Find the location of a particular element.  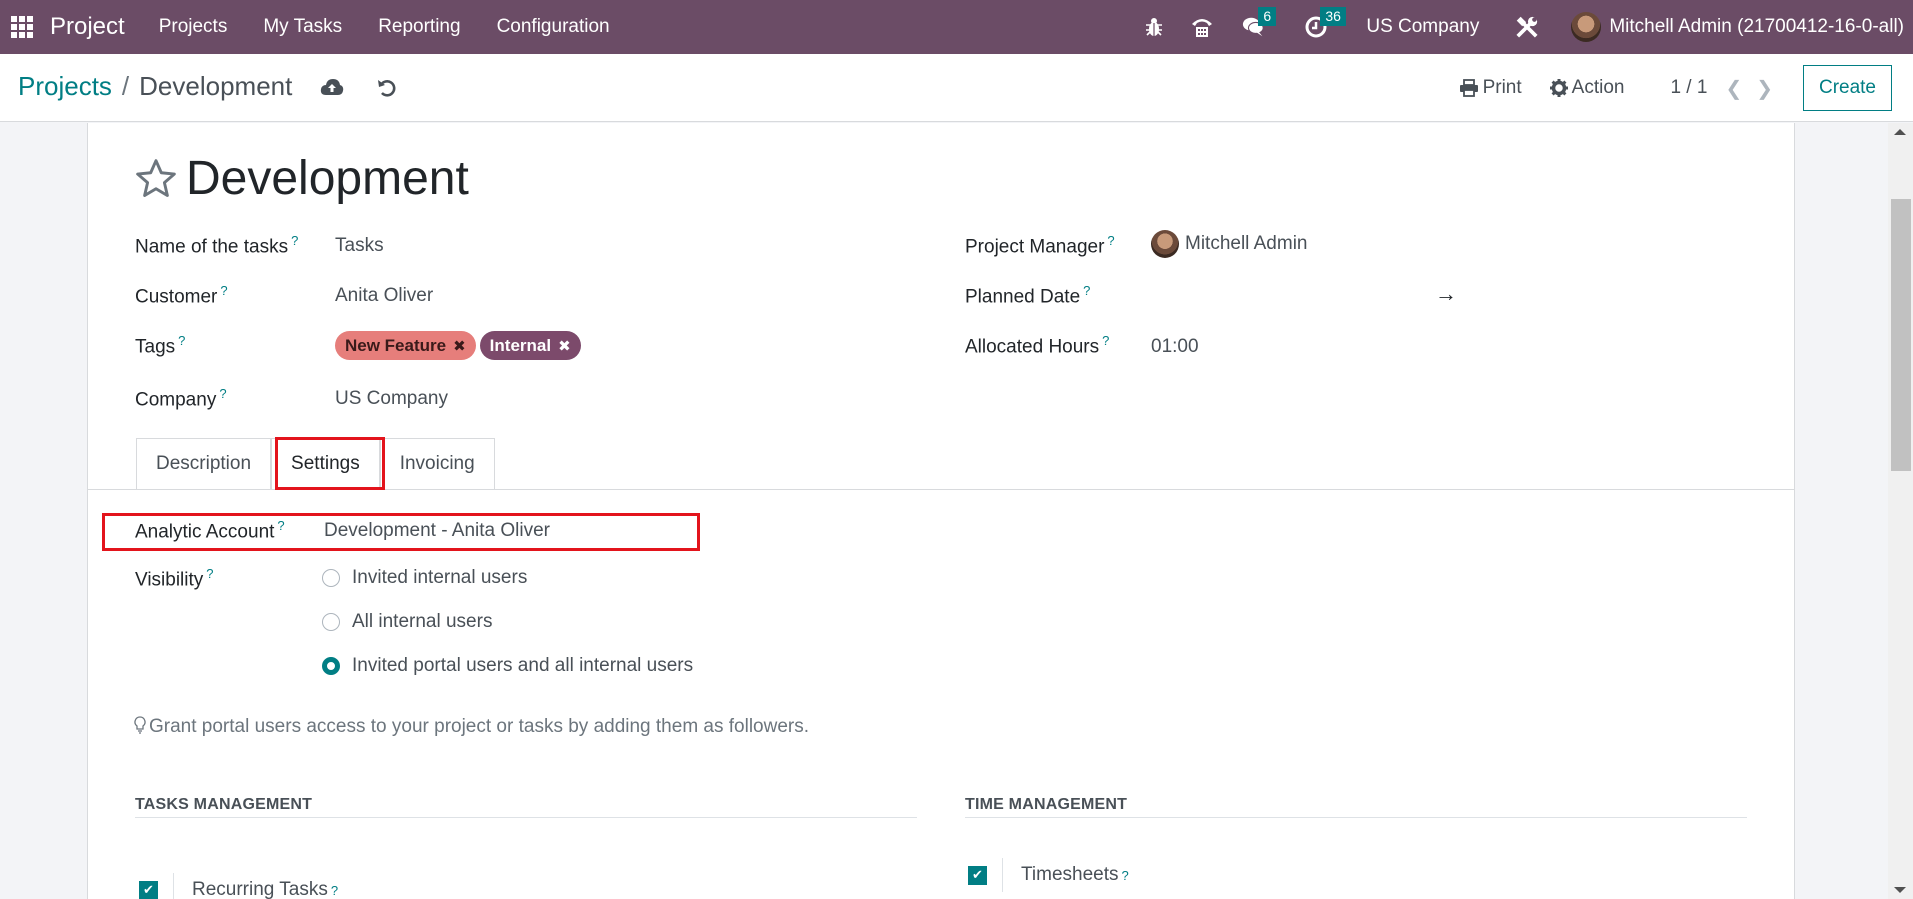

vertical-scrollbar is located at coordinates (1900, 511).